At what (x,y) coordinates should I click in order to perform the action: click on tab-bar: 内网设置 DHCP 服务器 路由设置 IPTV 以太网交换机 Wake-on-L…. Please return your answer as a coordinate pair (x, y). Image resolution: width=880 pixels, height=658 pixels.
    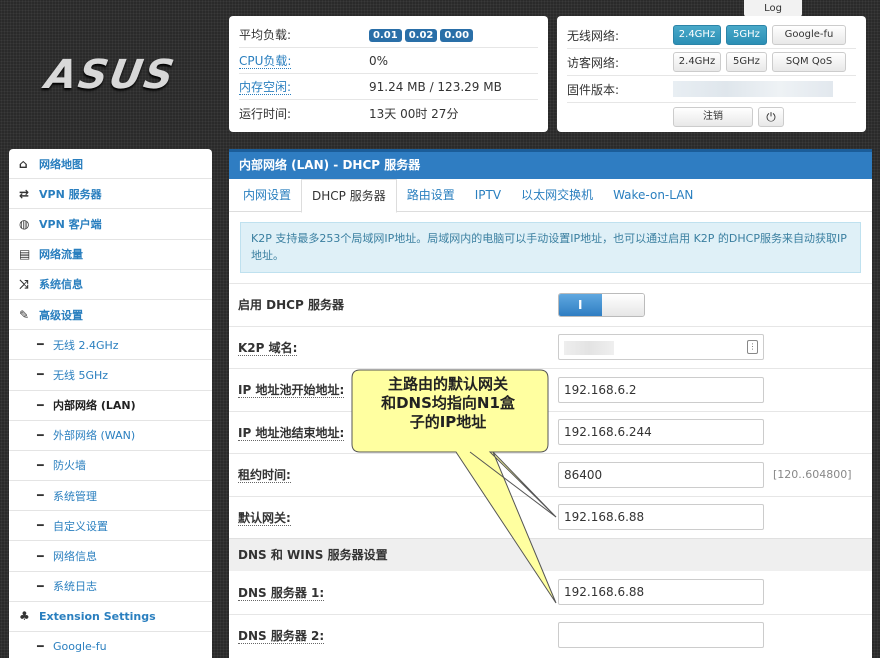
    Looking at the image, I should click on (550, 196).